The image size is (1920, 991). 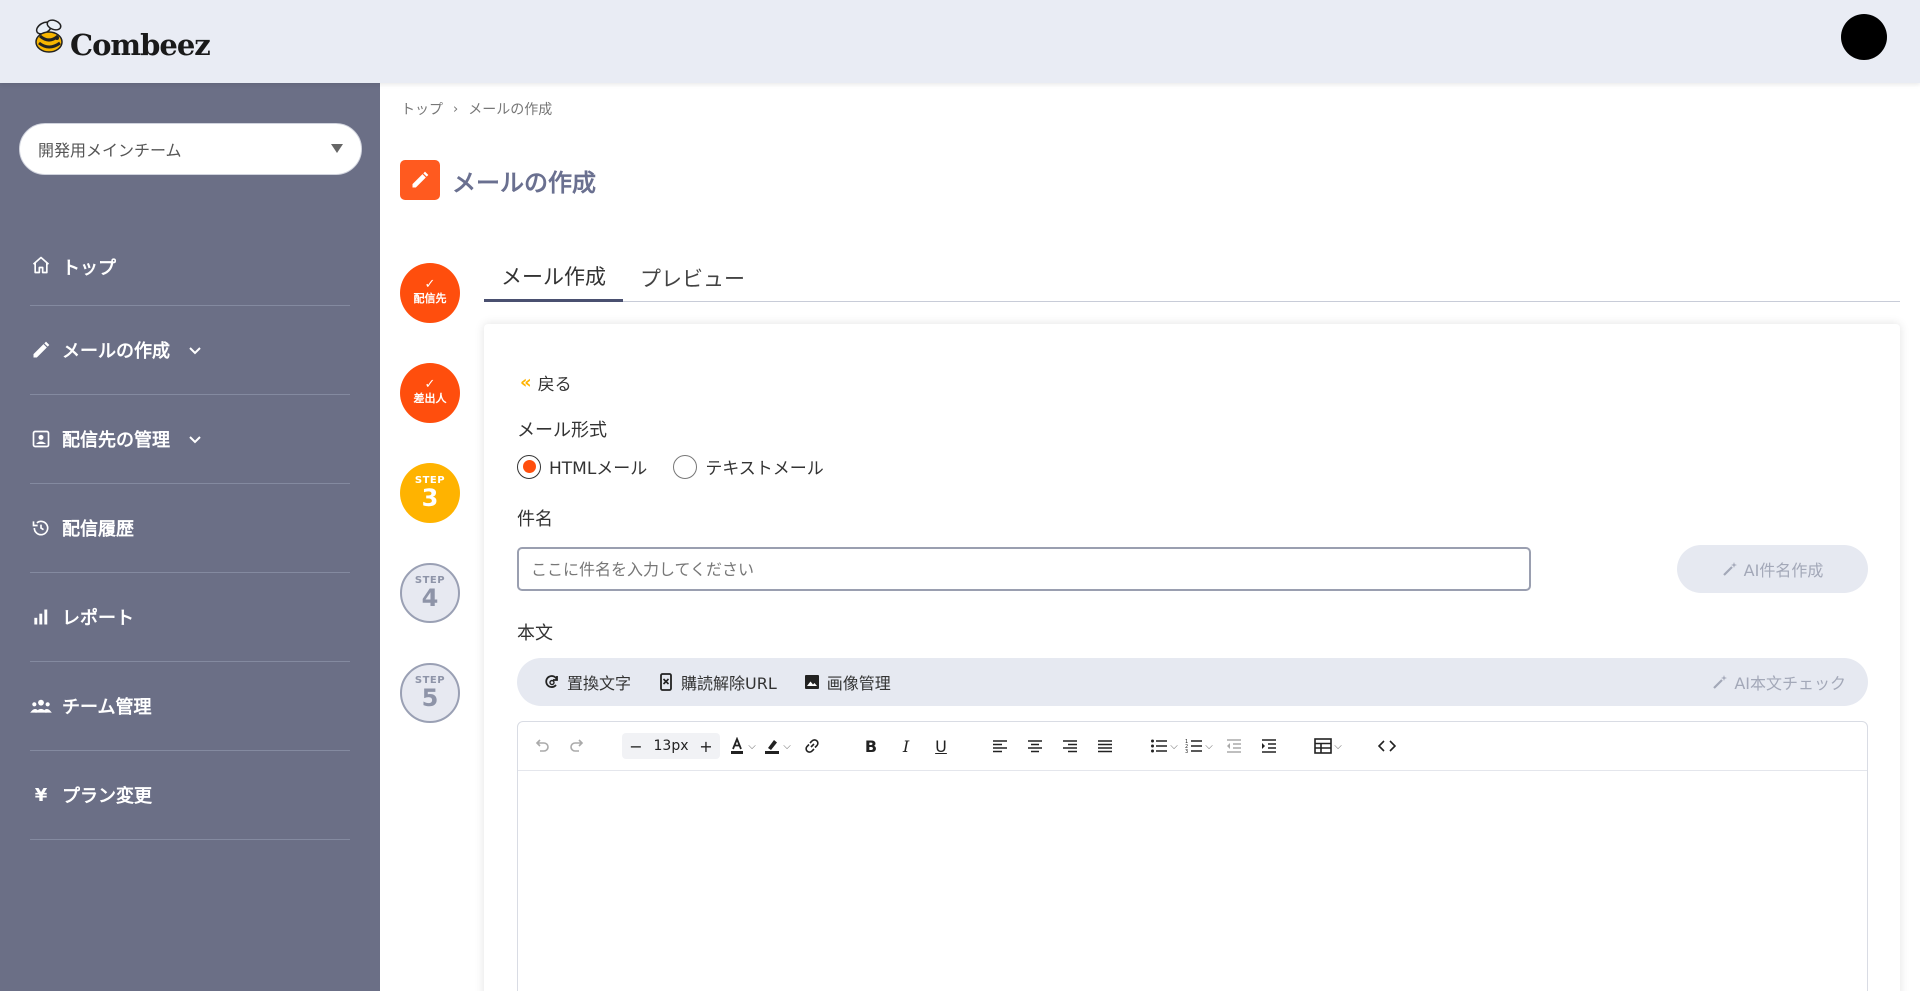 What do you see at coordinates (1192, 277) in the screenshot?
I see `editor-tabs: メール作成 プレビュー` at bounding box center [1192, 277].